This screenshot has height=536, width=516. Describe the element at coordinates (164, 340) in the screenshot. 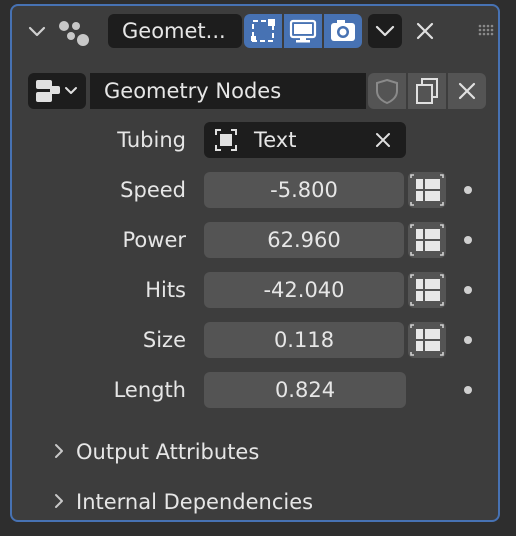

I see `size-label: Size` at that location.